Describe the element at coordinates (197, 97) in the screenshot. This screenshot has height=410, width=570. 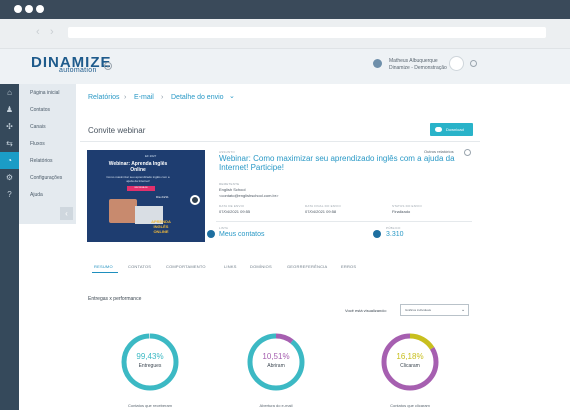
I see `breadcrumb-item-detail: Detalhe do envio` at that location.